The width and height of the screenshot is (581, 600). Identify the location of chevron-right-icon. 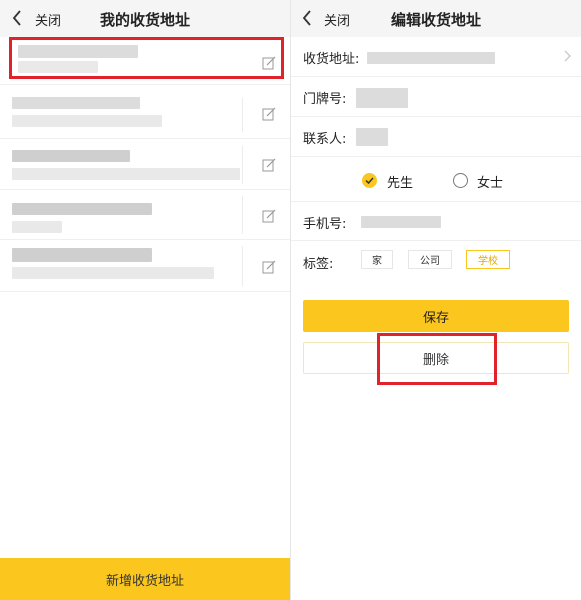
(567, 56).